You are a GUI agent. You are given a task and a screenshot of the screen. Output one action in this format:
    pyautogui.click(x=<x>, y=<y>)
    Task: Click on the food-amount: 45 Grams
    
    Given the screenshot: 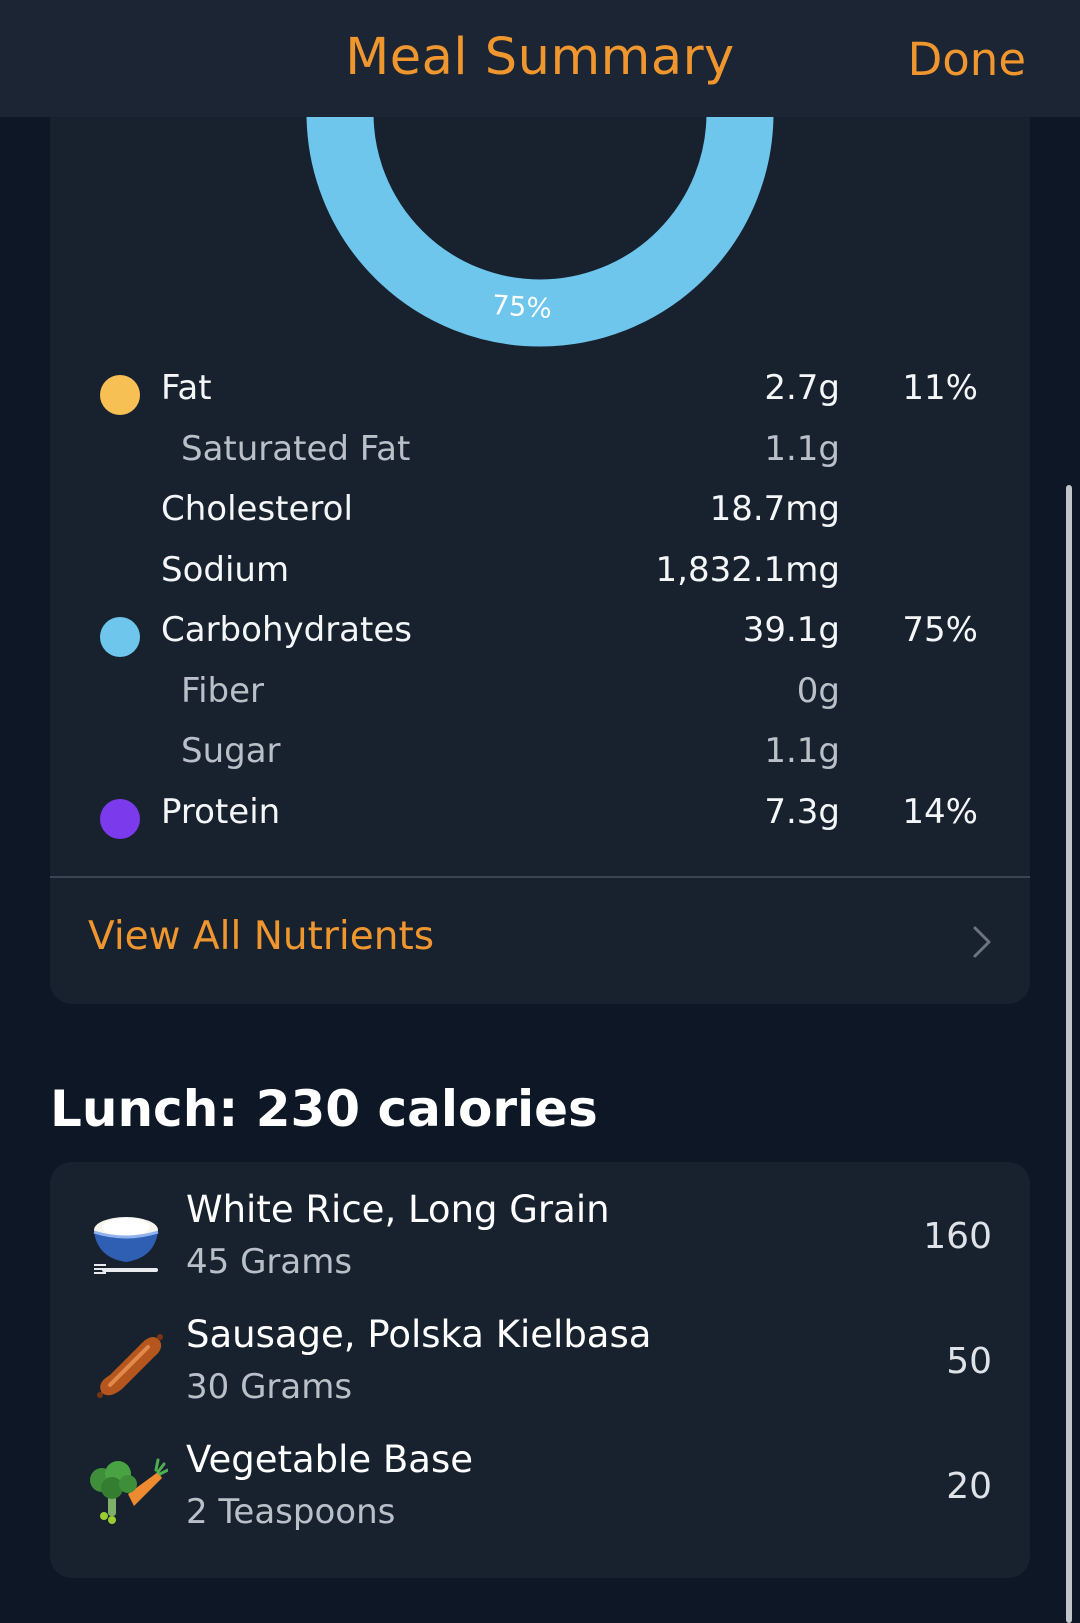 What is the action you would take?
    pyautogui.click(x=269, y=1262)
    